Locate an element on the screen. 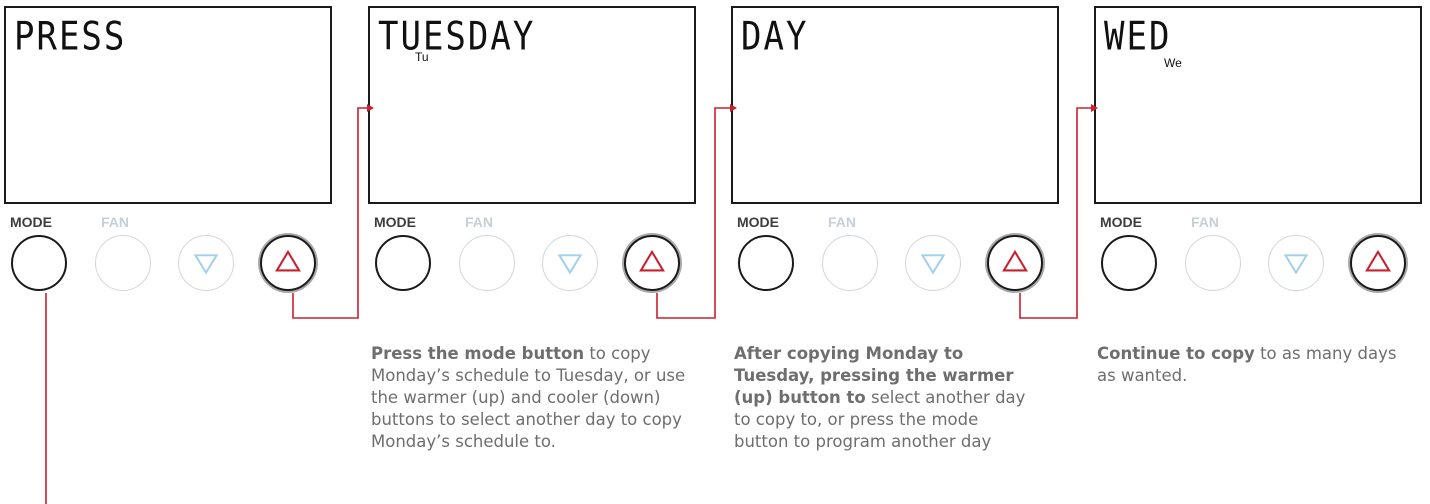 This screenshot has width=1430, height=504. lcd-display-text: DAY is located at coordinates (775, 37).